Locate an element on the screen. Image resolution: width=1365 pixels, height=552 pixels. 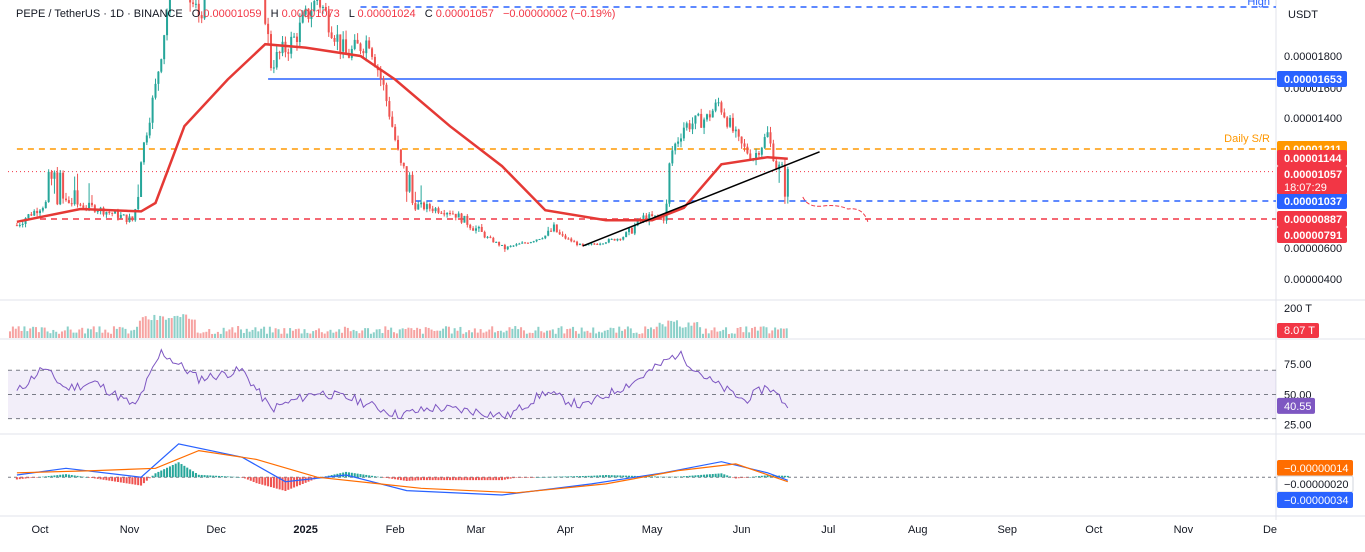
x-tick-label: Jul is located at coordinates (828, 530).